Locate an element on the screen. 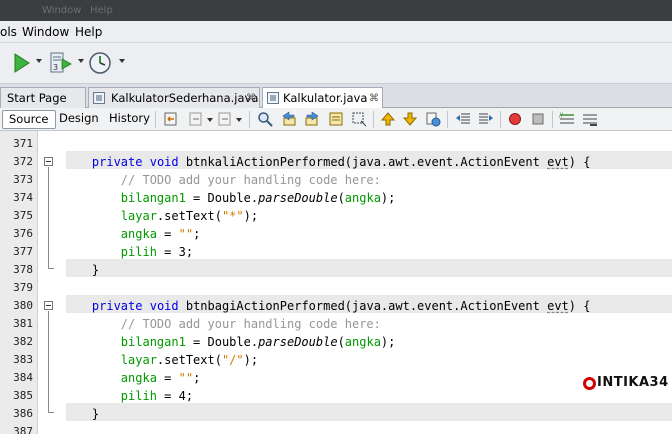 This screenshot has height=434, width=672. profile-icon is located at coordinates (101, 63).